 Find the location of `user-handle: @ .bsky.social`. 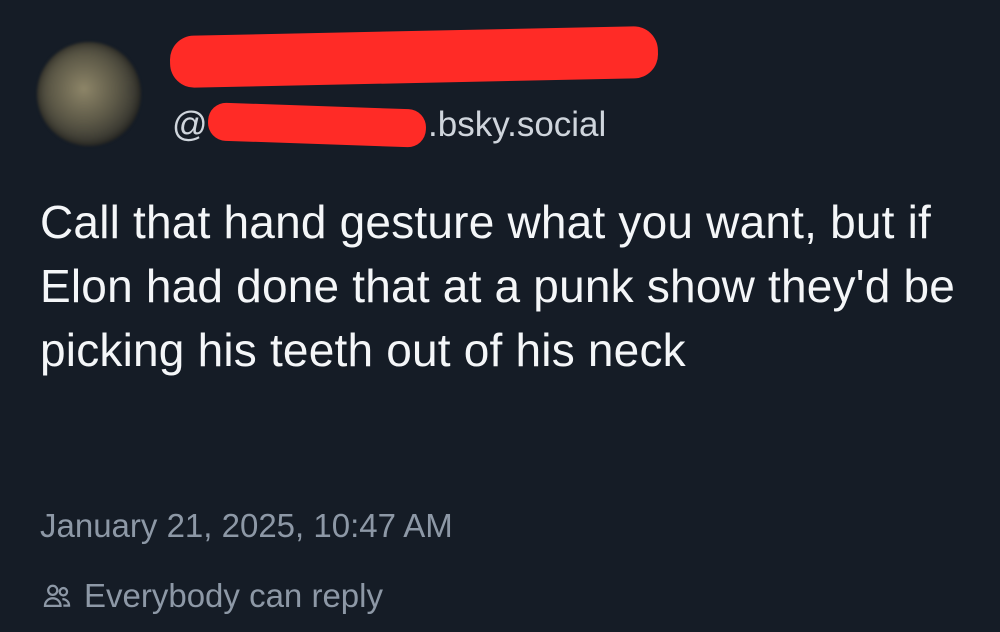

user-handle: @ .bsky.social is located at coordinates (389, 125).